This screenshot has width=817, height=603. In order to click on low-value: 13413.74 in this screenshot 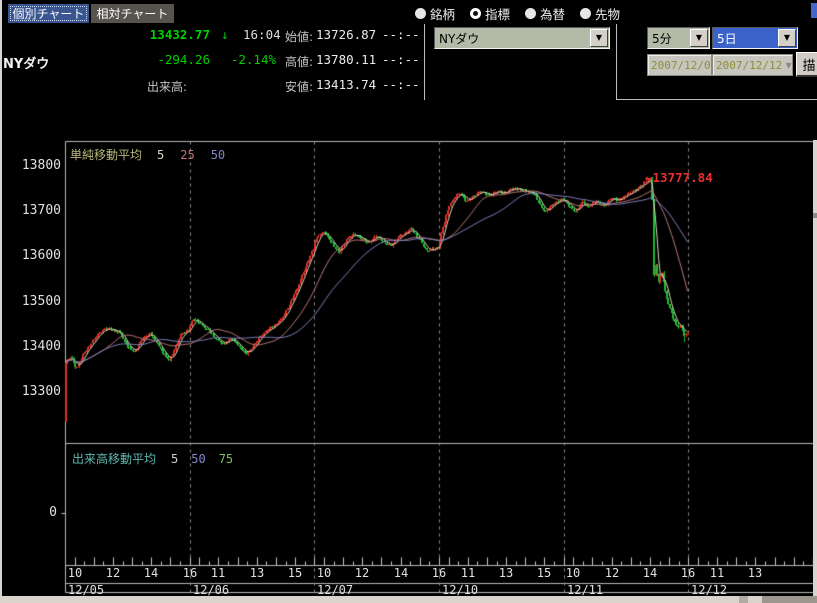, I will do `click(346, 84)`.